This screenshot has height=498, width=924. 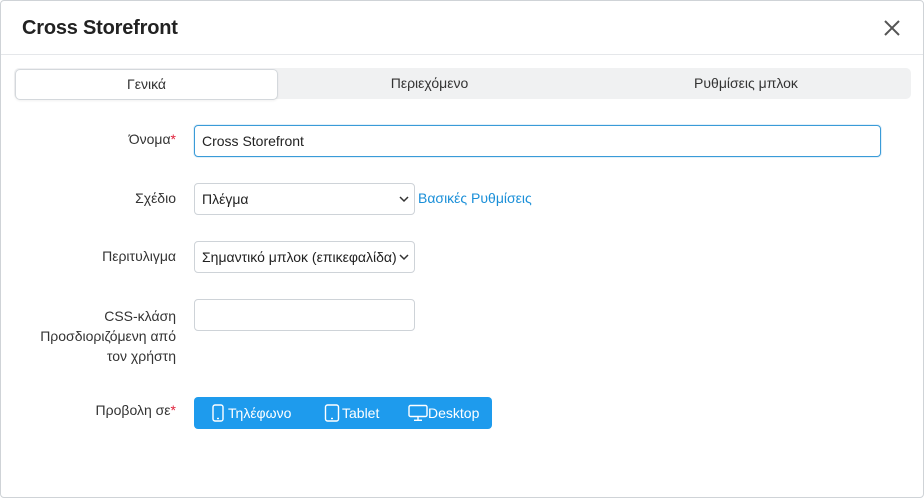 What do you see at coordinates (429, 83) in the screenshot?
I see `tab-content: Περιεχόμενο` at bounding box center [429, 83].